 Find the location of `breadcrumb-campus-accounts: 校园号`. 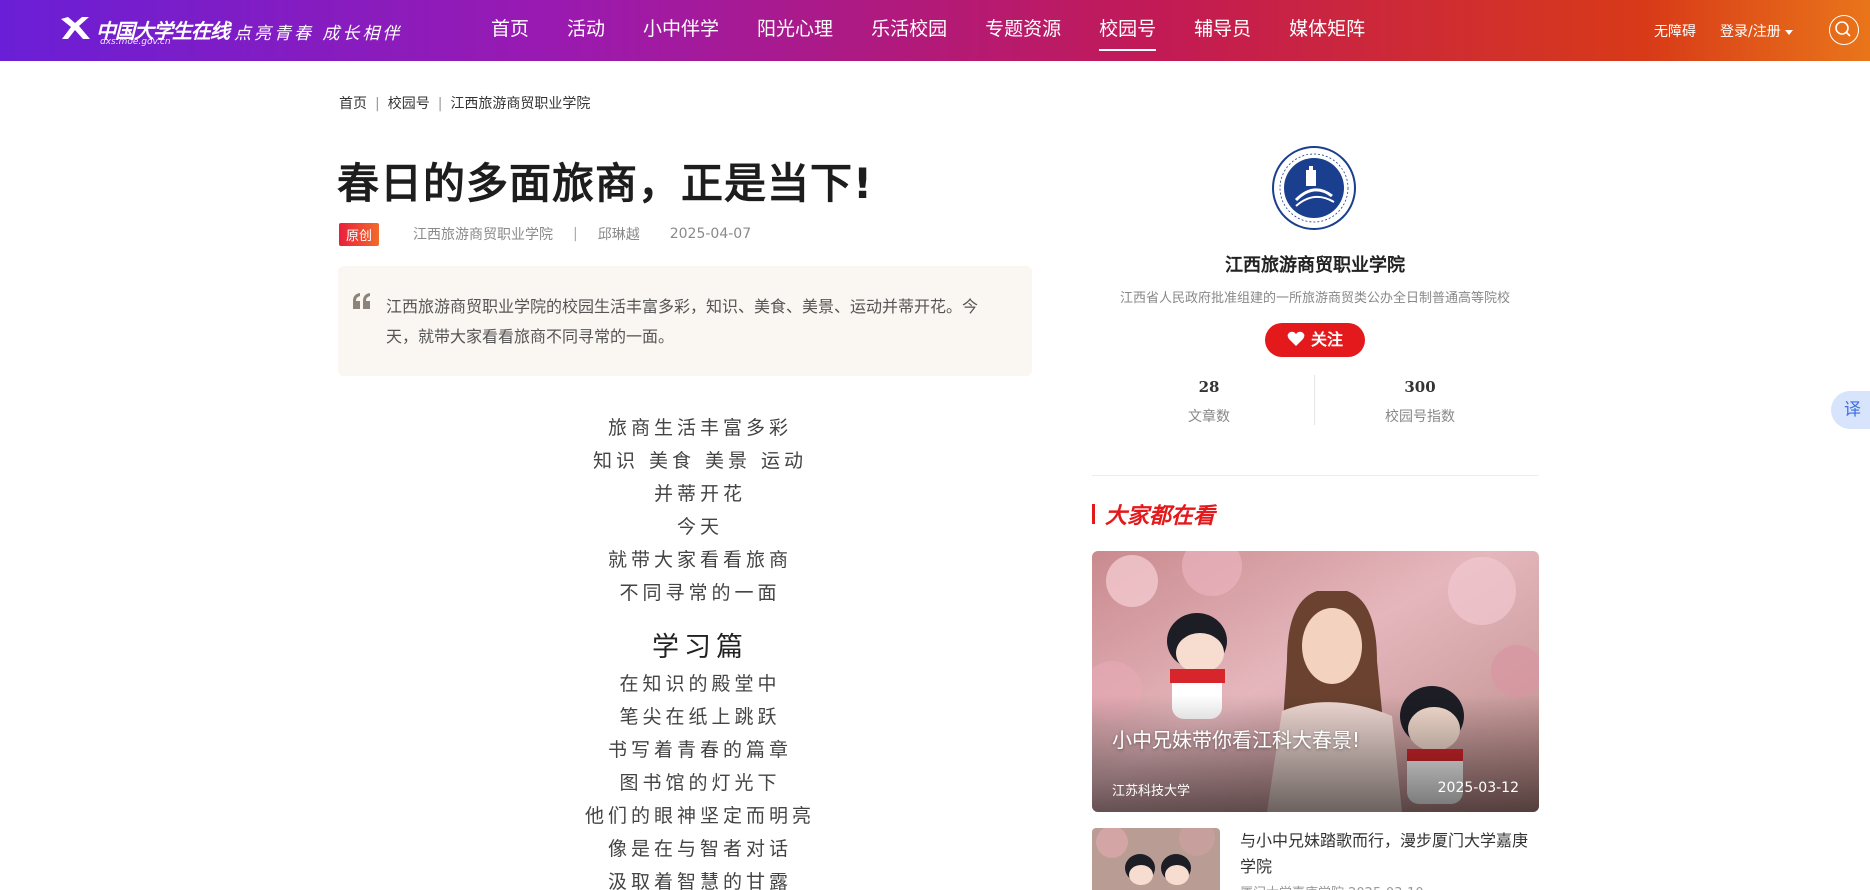

breadcrumb-campus-accounts: 校园号 is located at coordinates (409, 104).